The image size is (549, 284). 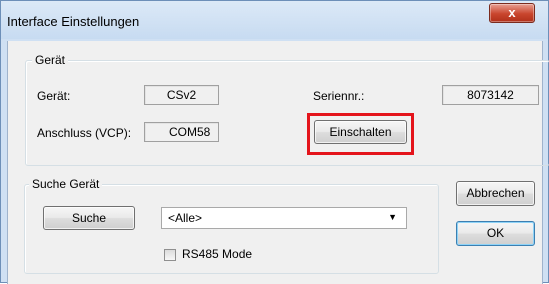 What do you see at coordinates (284, 218) in the screenshot?
I see `device-filter-select: <Alle> ▼` at bounding box center [284, 218].